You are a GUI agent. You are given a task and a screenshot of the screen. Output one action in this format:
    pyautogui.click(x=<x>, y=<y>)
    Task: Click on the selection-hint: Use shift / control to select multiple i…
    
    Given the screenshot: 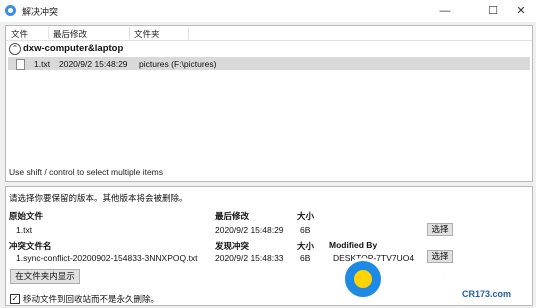 What is the action you would take?
    pyautogui.click(x=86, y=172)
    